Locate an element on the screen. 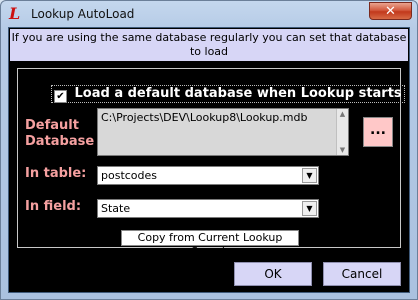  in-table-selected-value: postcodes is located at coordinates (129, 175).